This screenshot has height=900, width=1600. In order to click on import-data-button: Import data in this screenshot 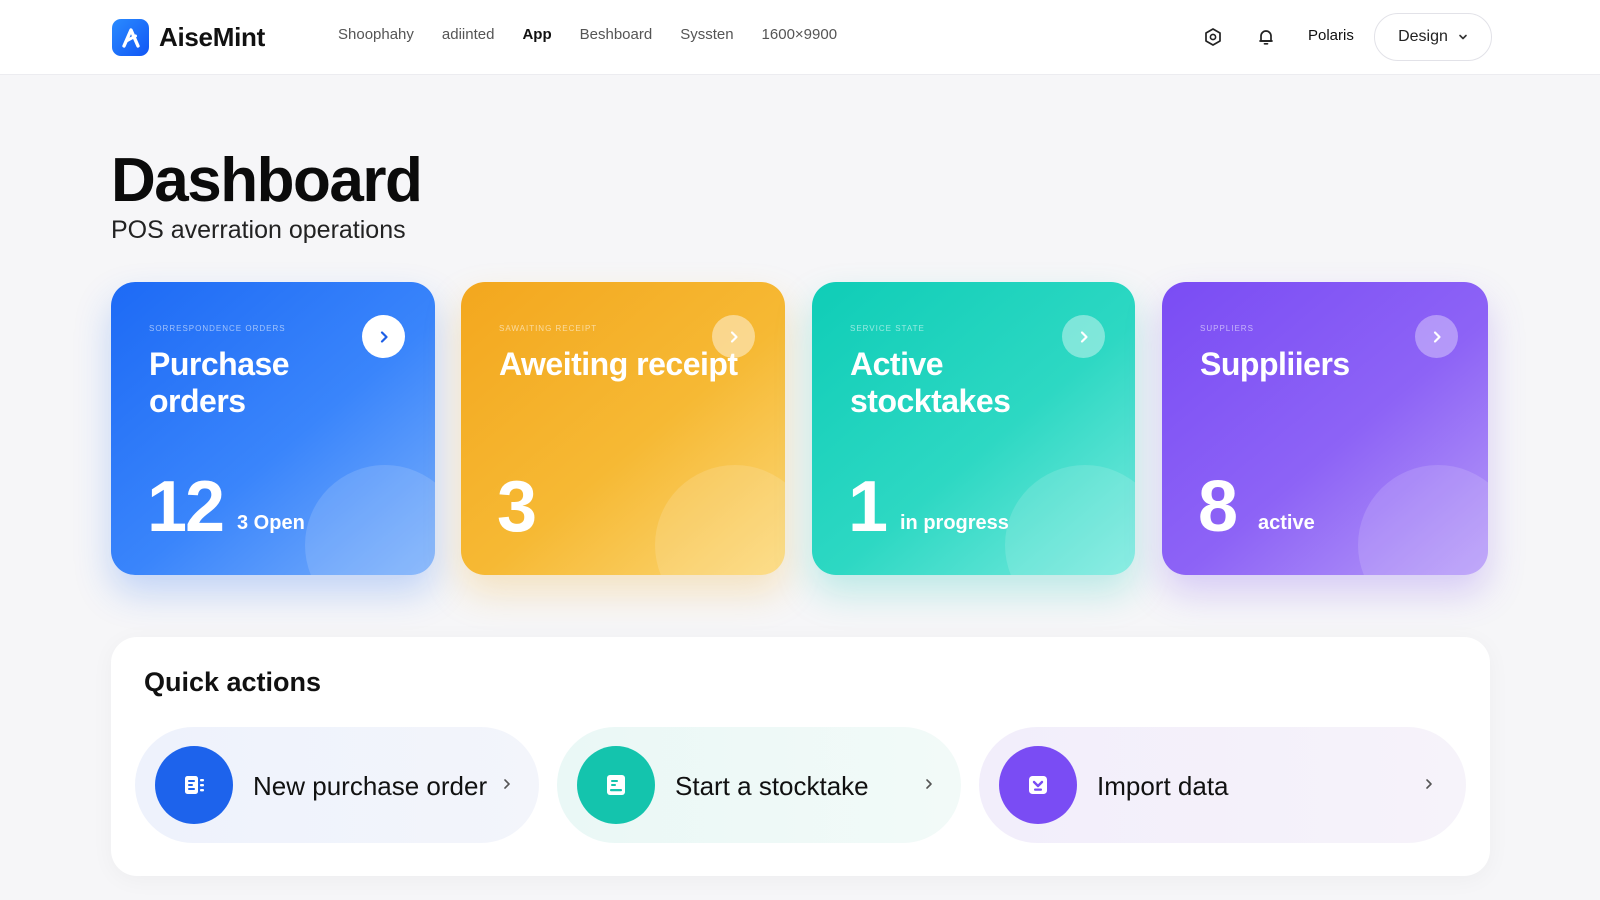, I will do `click(1222, 785)`.